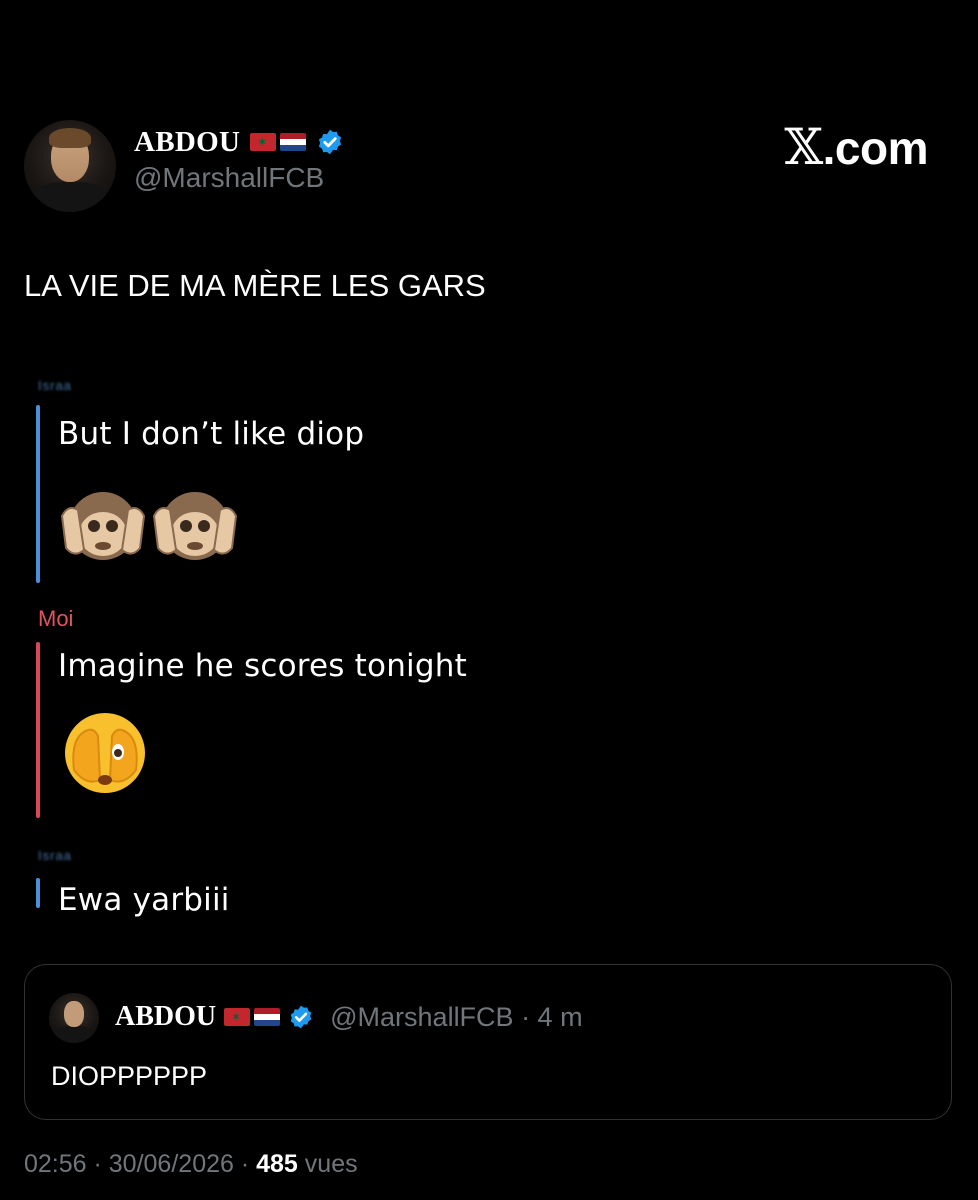 The height and width of the screenshot is (1200, 978). I want to click on face-with-peeking-eye-icon, so click(105, 753).